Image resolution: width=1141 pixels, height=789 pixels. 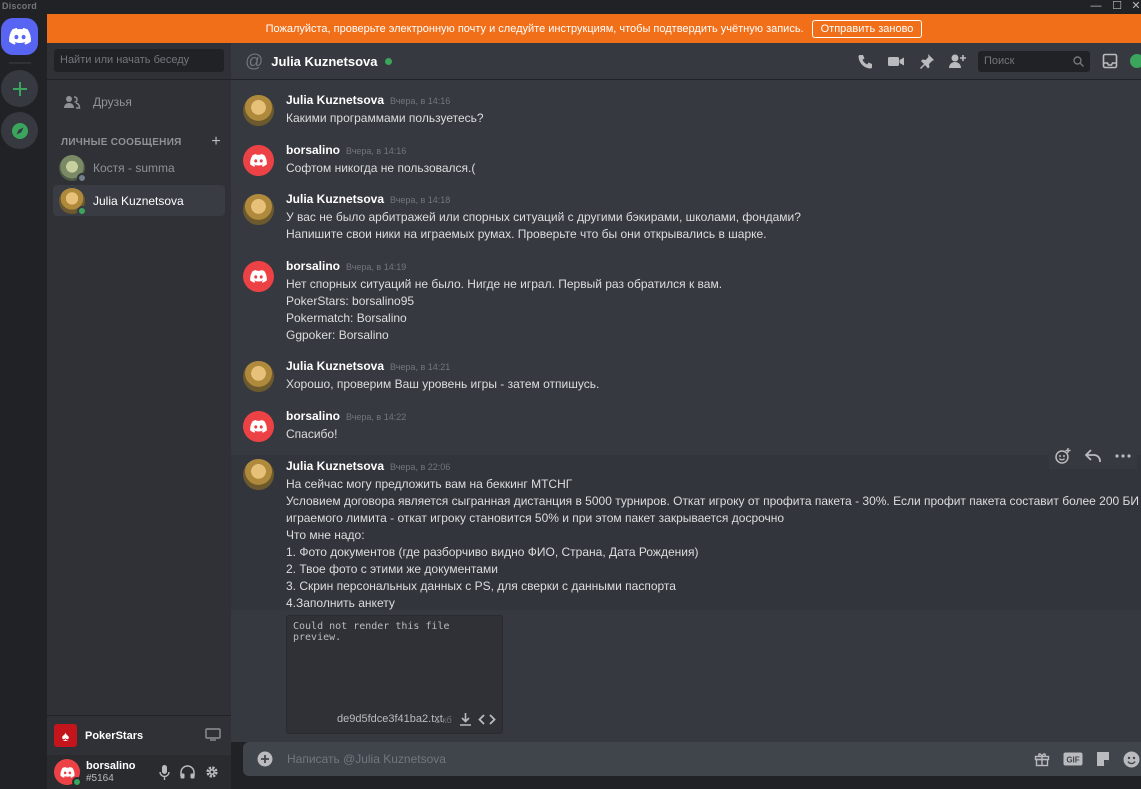 I want to click on emoji-icon, so click(x=1131, y=759).